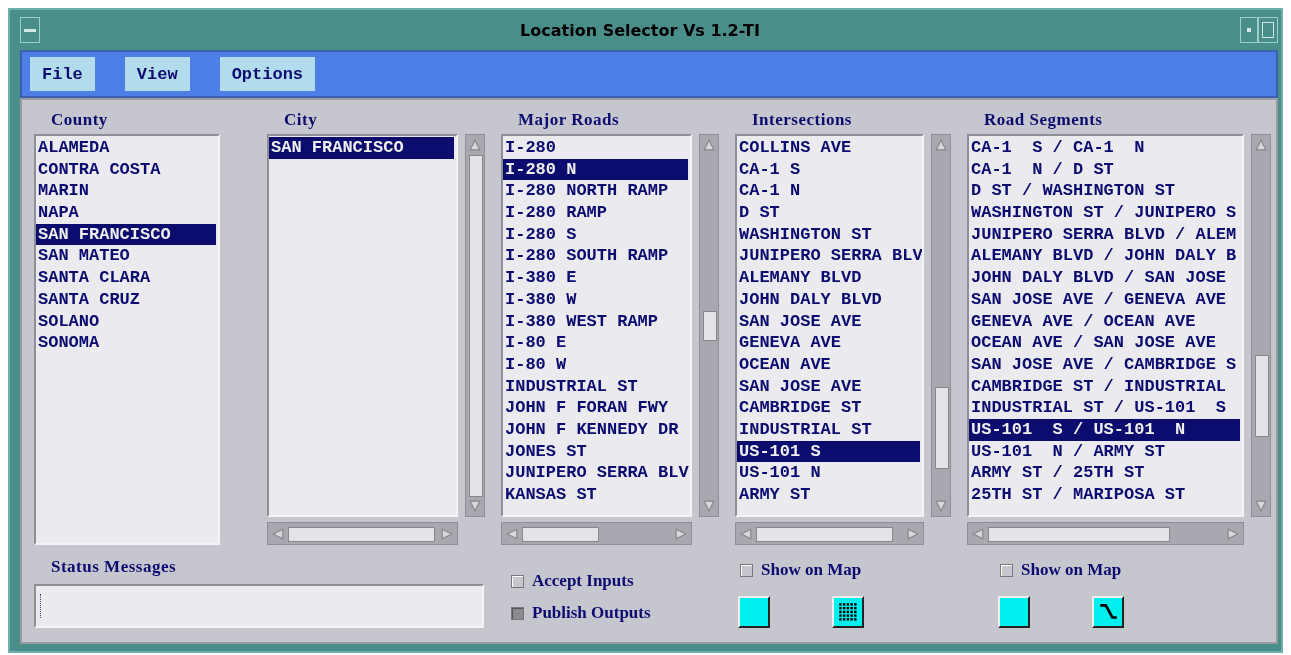  I want to click on list-item: COLLINS AVE, so click(828, 148).